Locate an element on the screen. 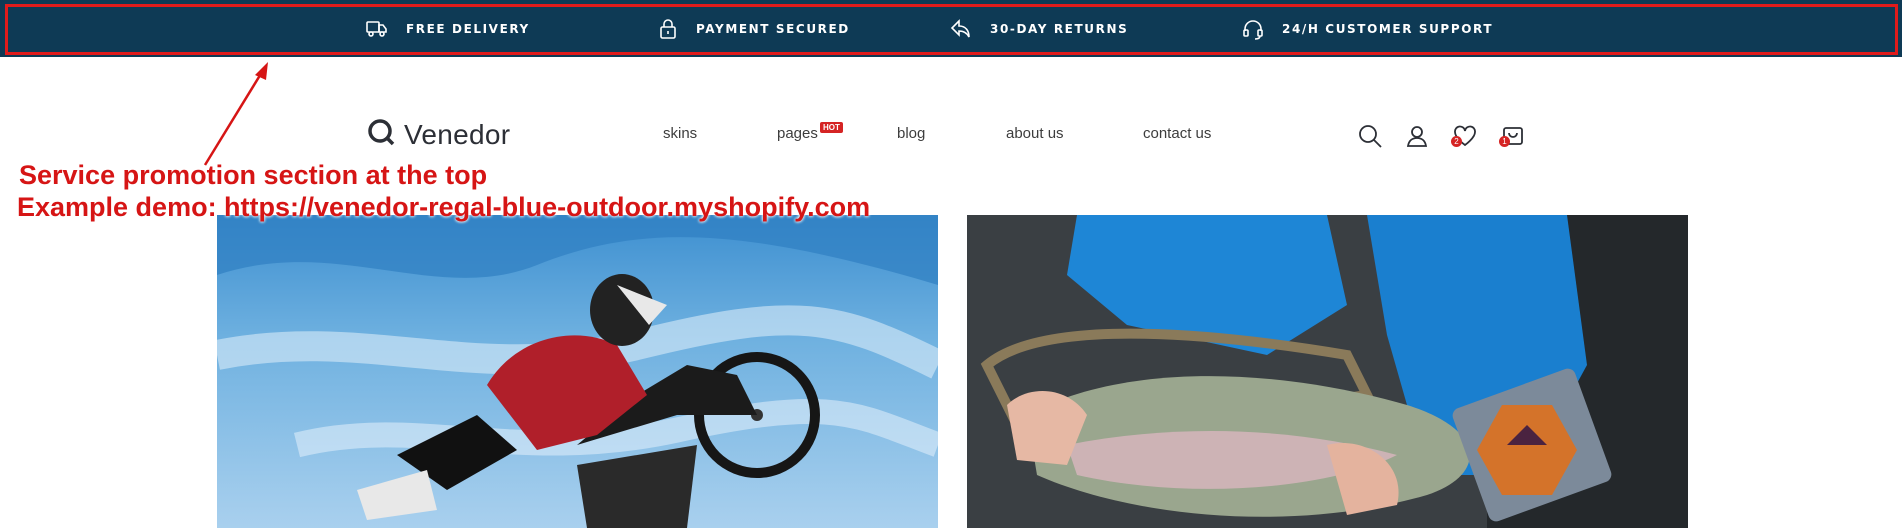  annotation-title: Service promotion section at the top is located at coordinates (253, 175).